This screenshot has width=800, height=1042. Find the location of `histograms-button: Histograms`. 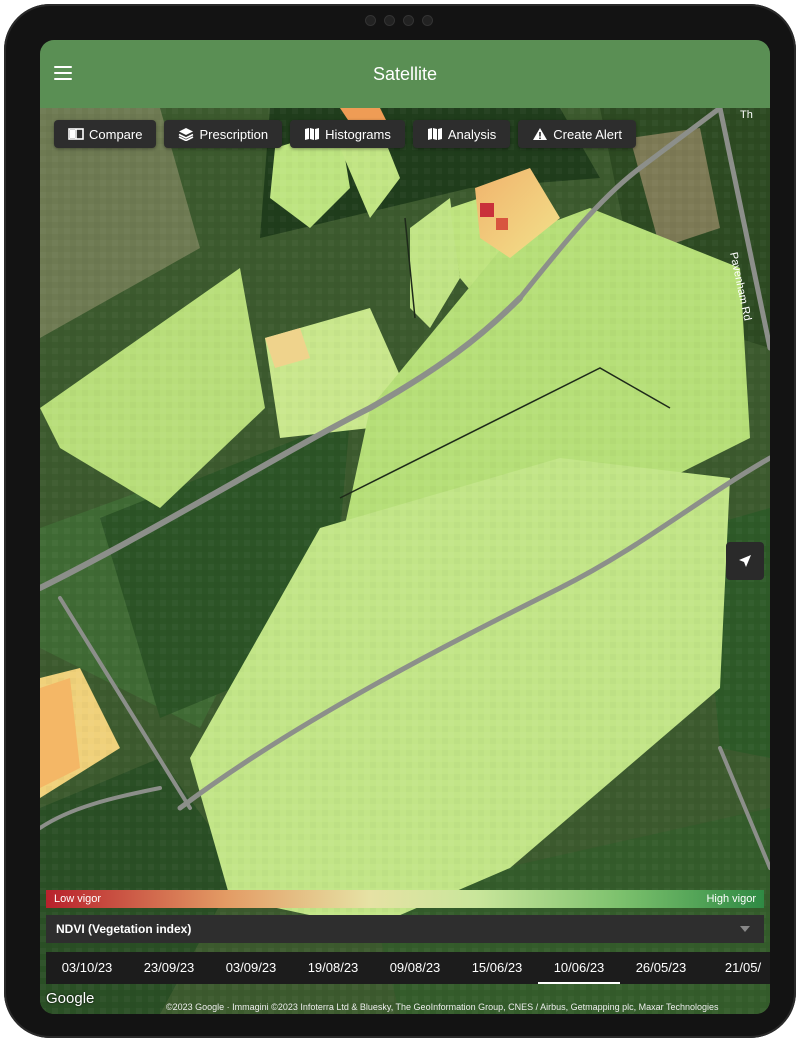

histograms-button: Histograms is located at coordinates (347, 134).